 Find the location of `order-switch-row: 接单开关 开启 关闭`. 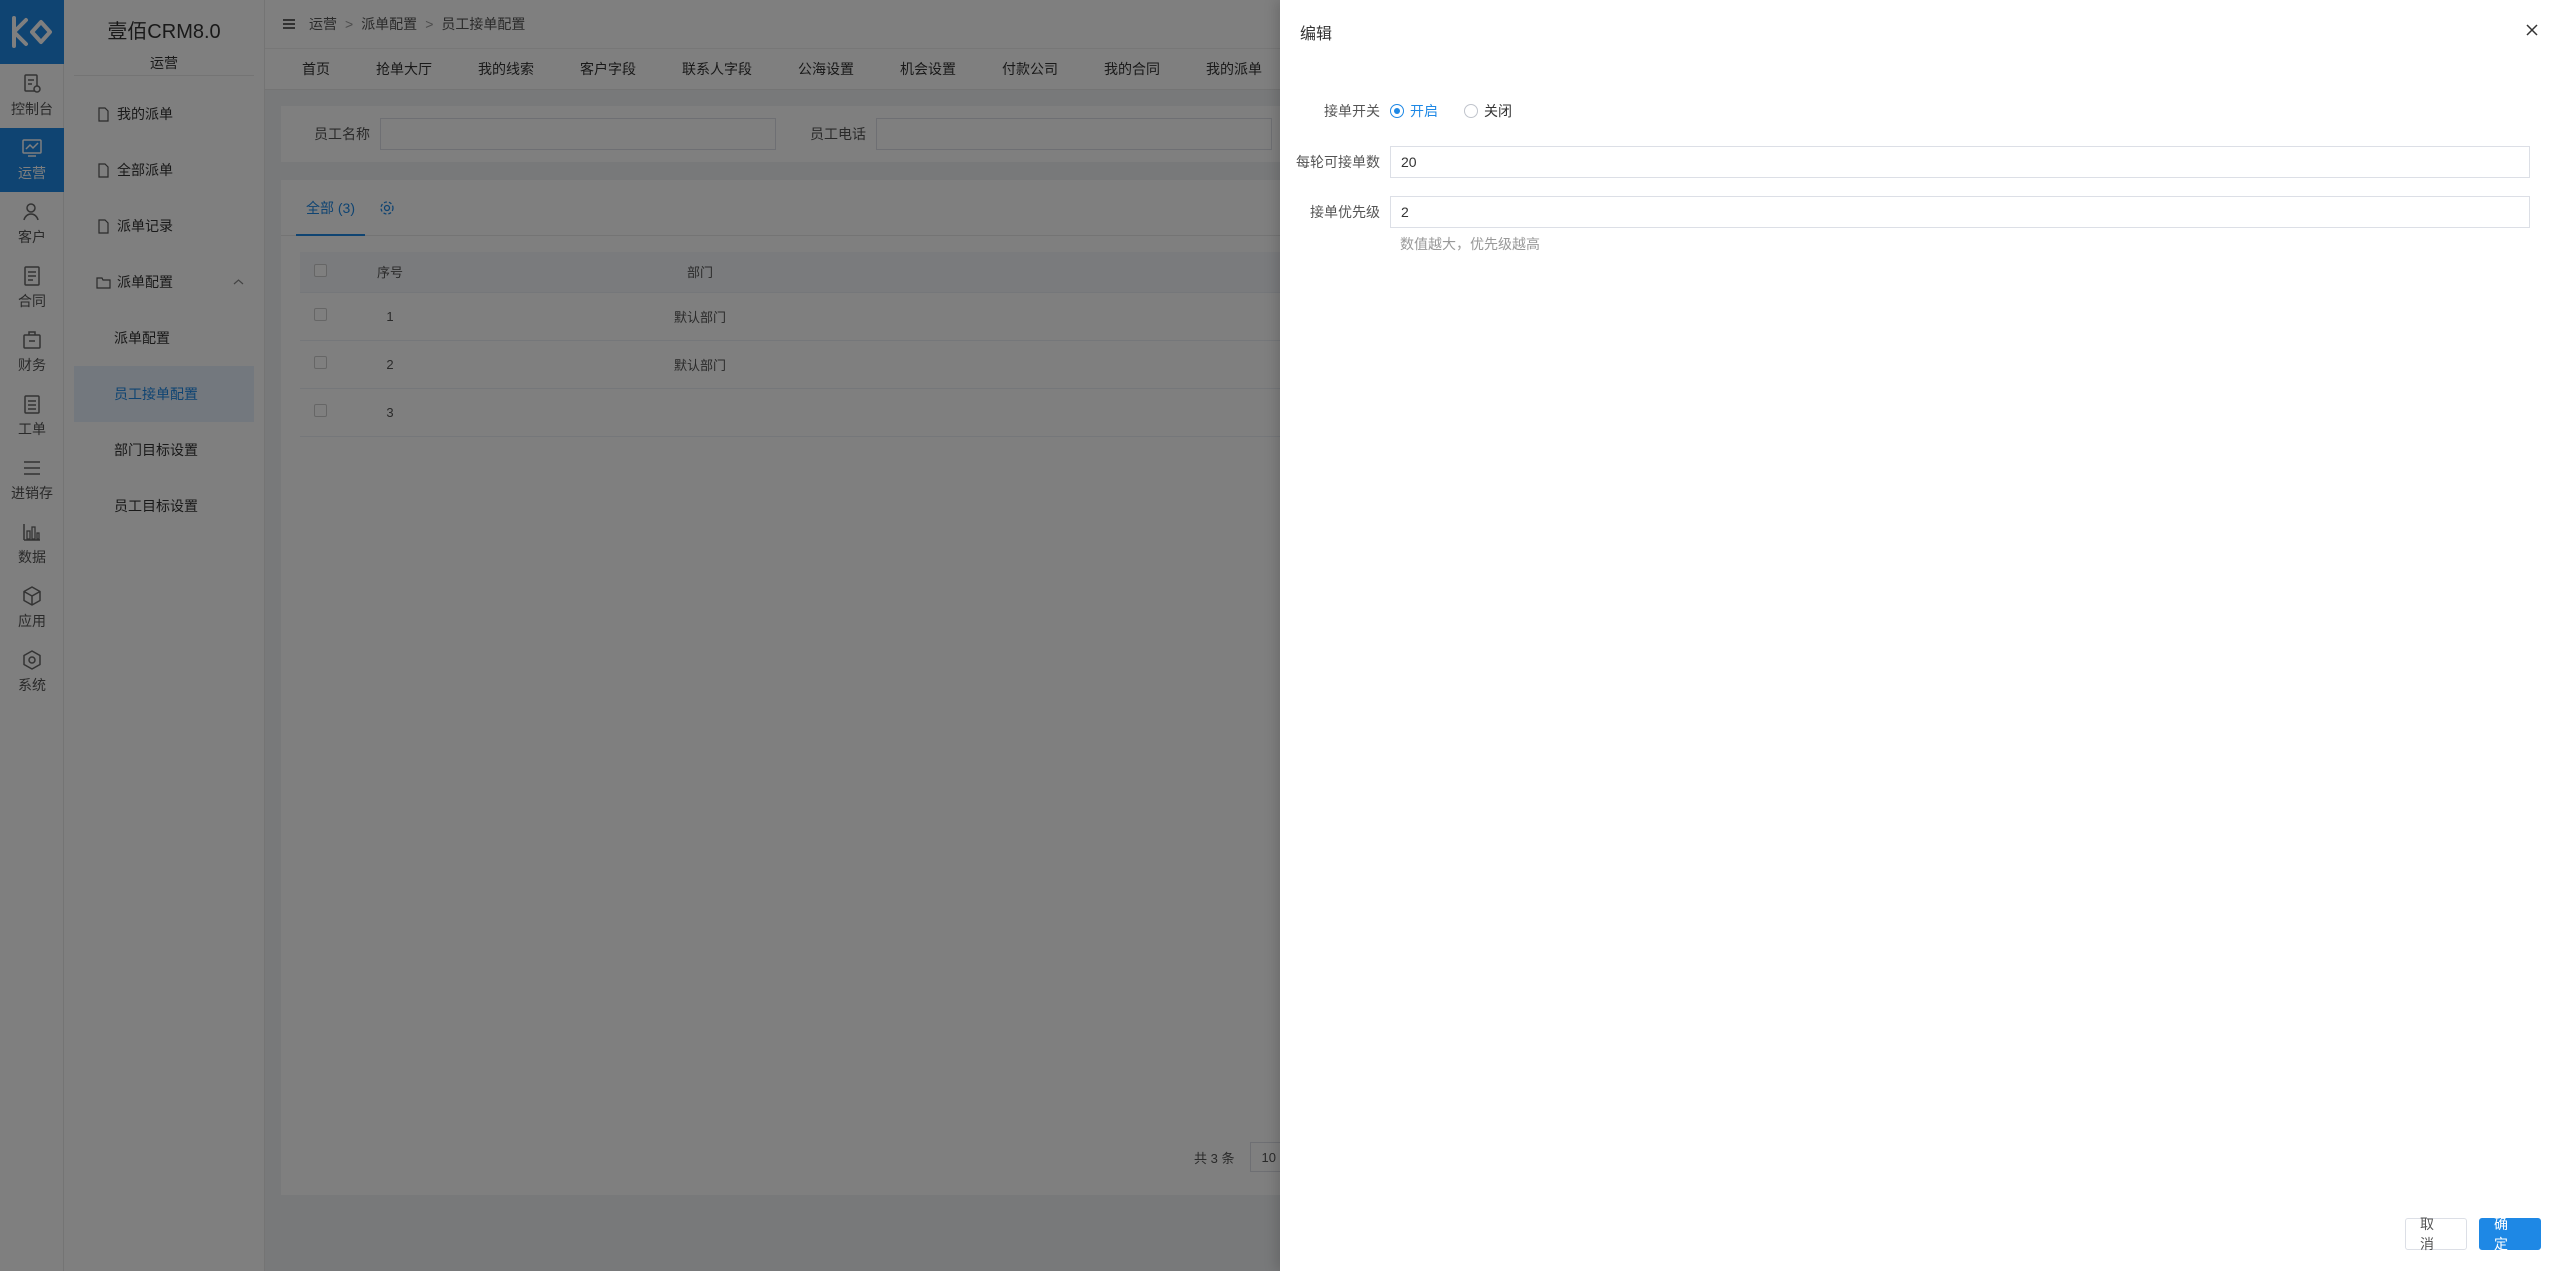

order-switch-row: 接单开关 开启 关闭 is located at coordinates (1409, 111).